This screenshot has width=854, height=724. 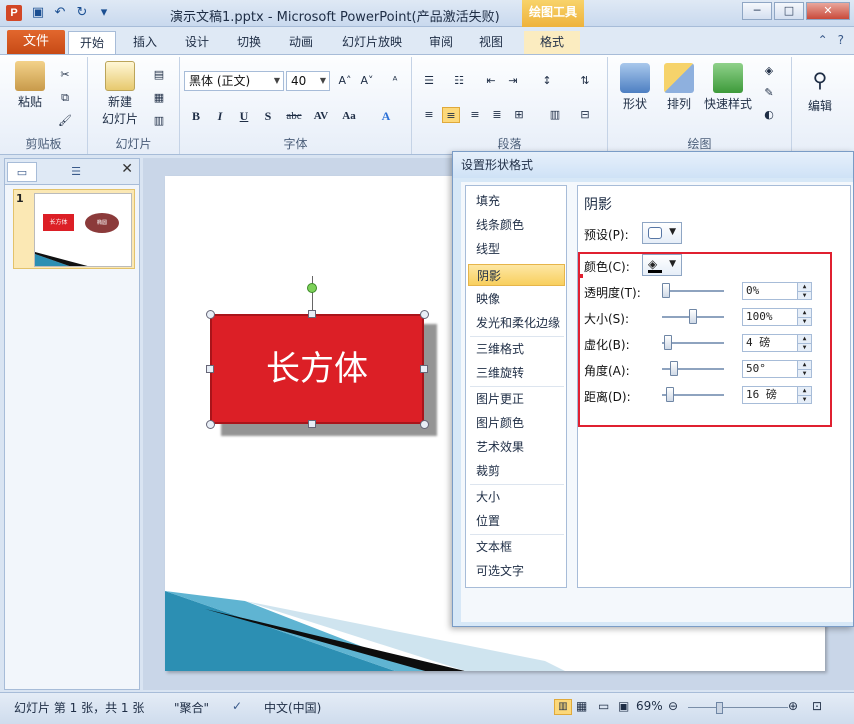 I want to click on bold-button: B, so click(x=196, y=116).